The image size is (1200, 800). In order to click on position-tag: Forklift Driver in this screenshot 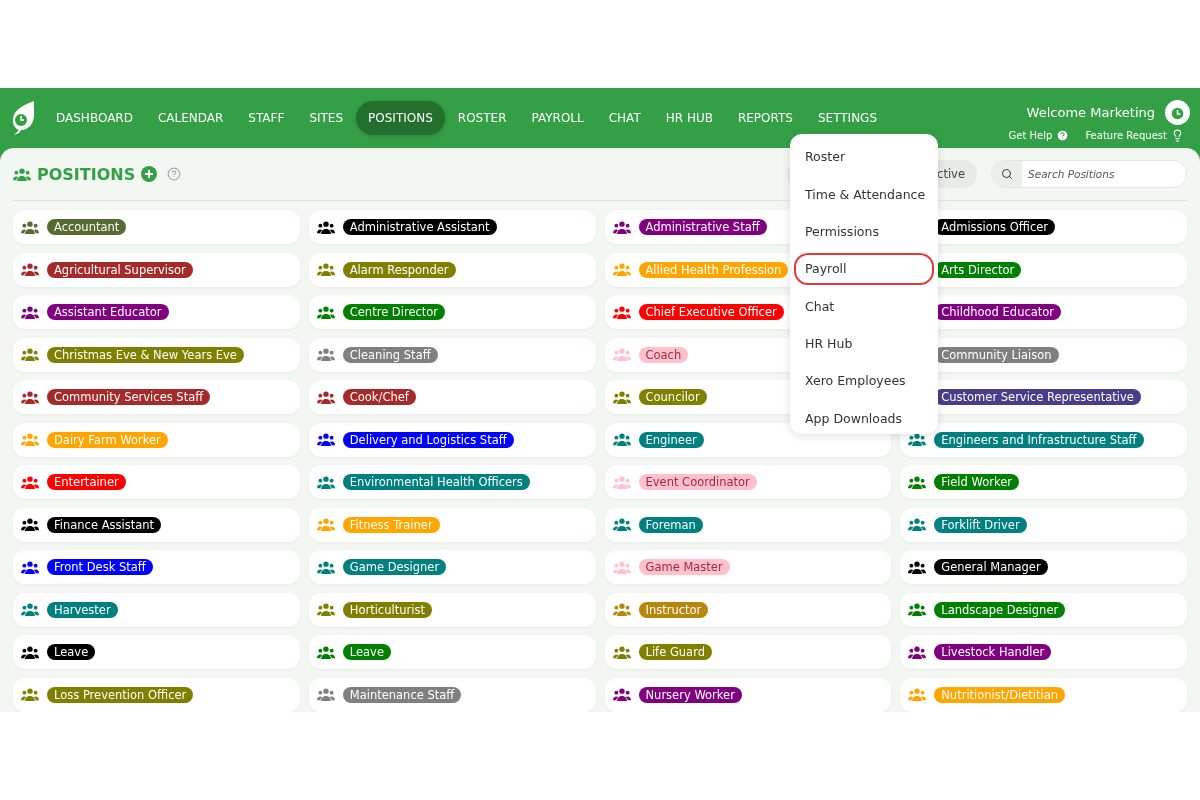, I will do `click(980, 524)`.